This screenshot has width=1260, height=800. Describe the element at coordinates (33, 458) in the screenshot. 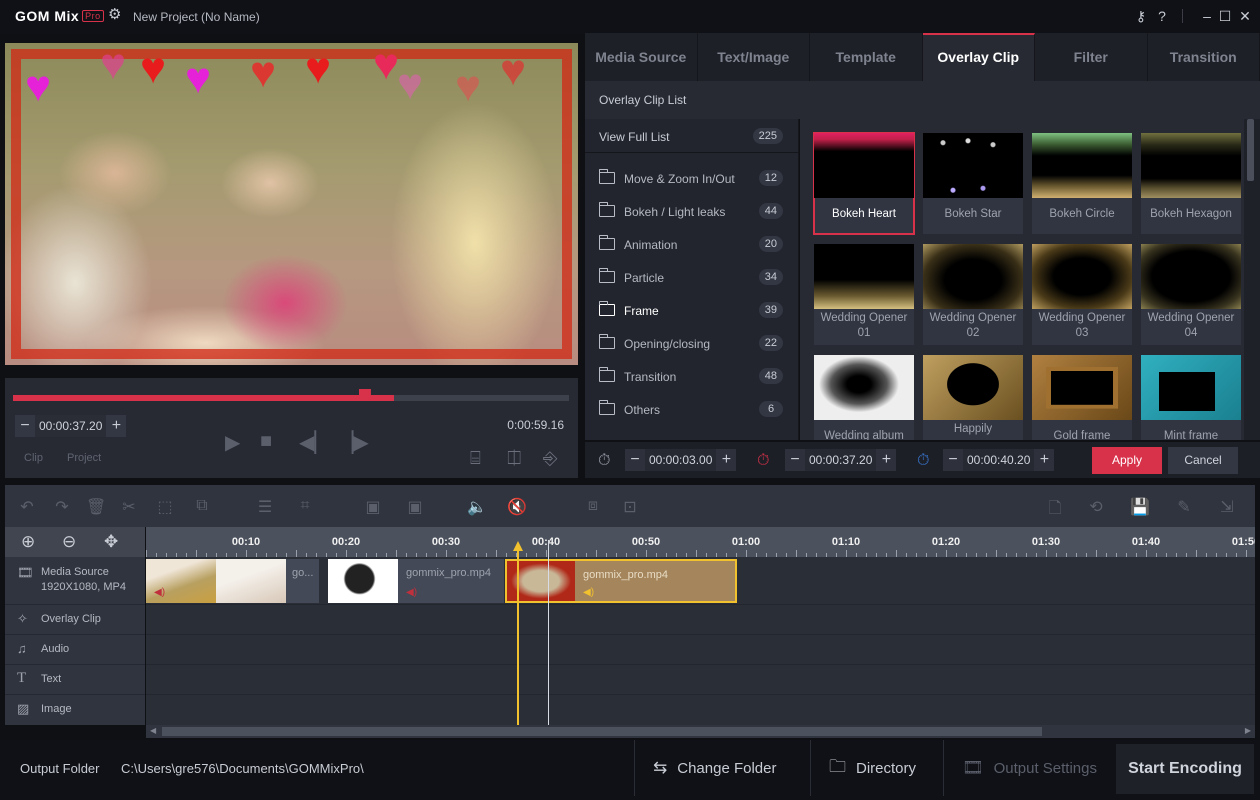

I see `mode-clip-tab: Clip` at that location.